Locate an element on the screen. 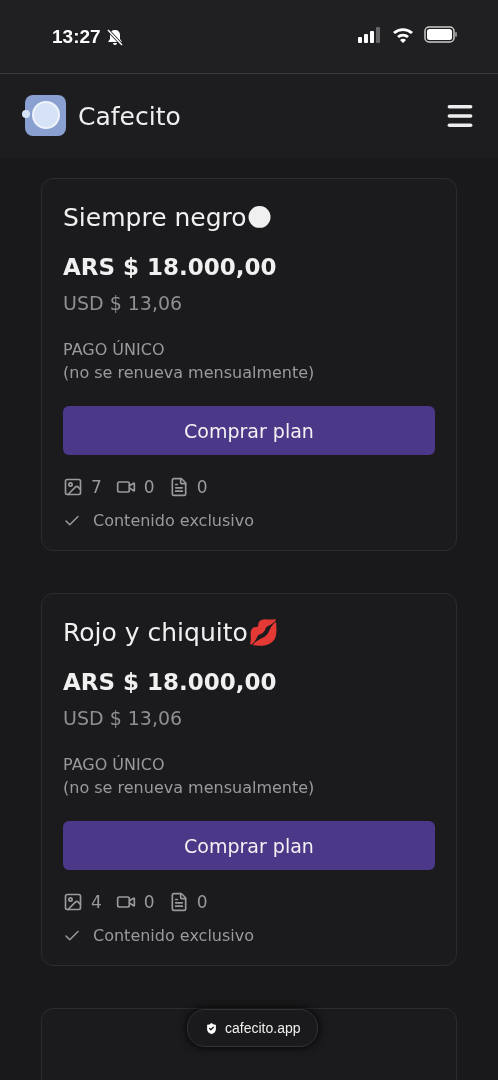 This screenshot has width=498, height=1080. battery-icon is located at coordinates (441, 34).